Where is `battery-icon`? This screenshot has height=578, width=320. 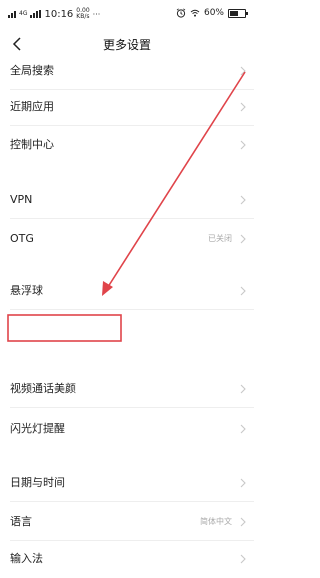 battery-icon is located at coordinates (238, 13).